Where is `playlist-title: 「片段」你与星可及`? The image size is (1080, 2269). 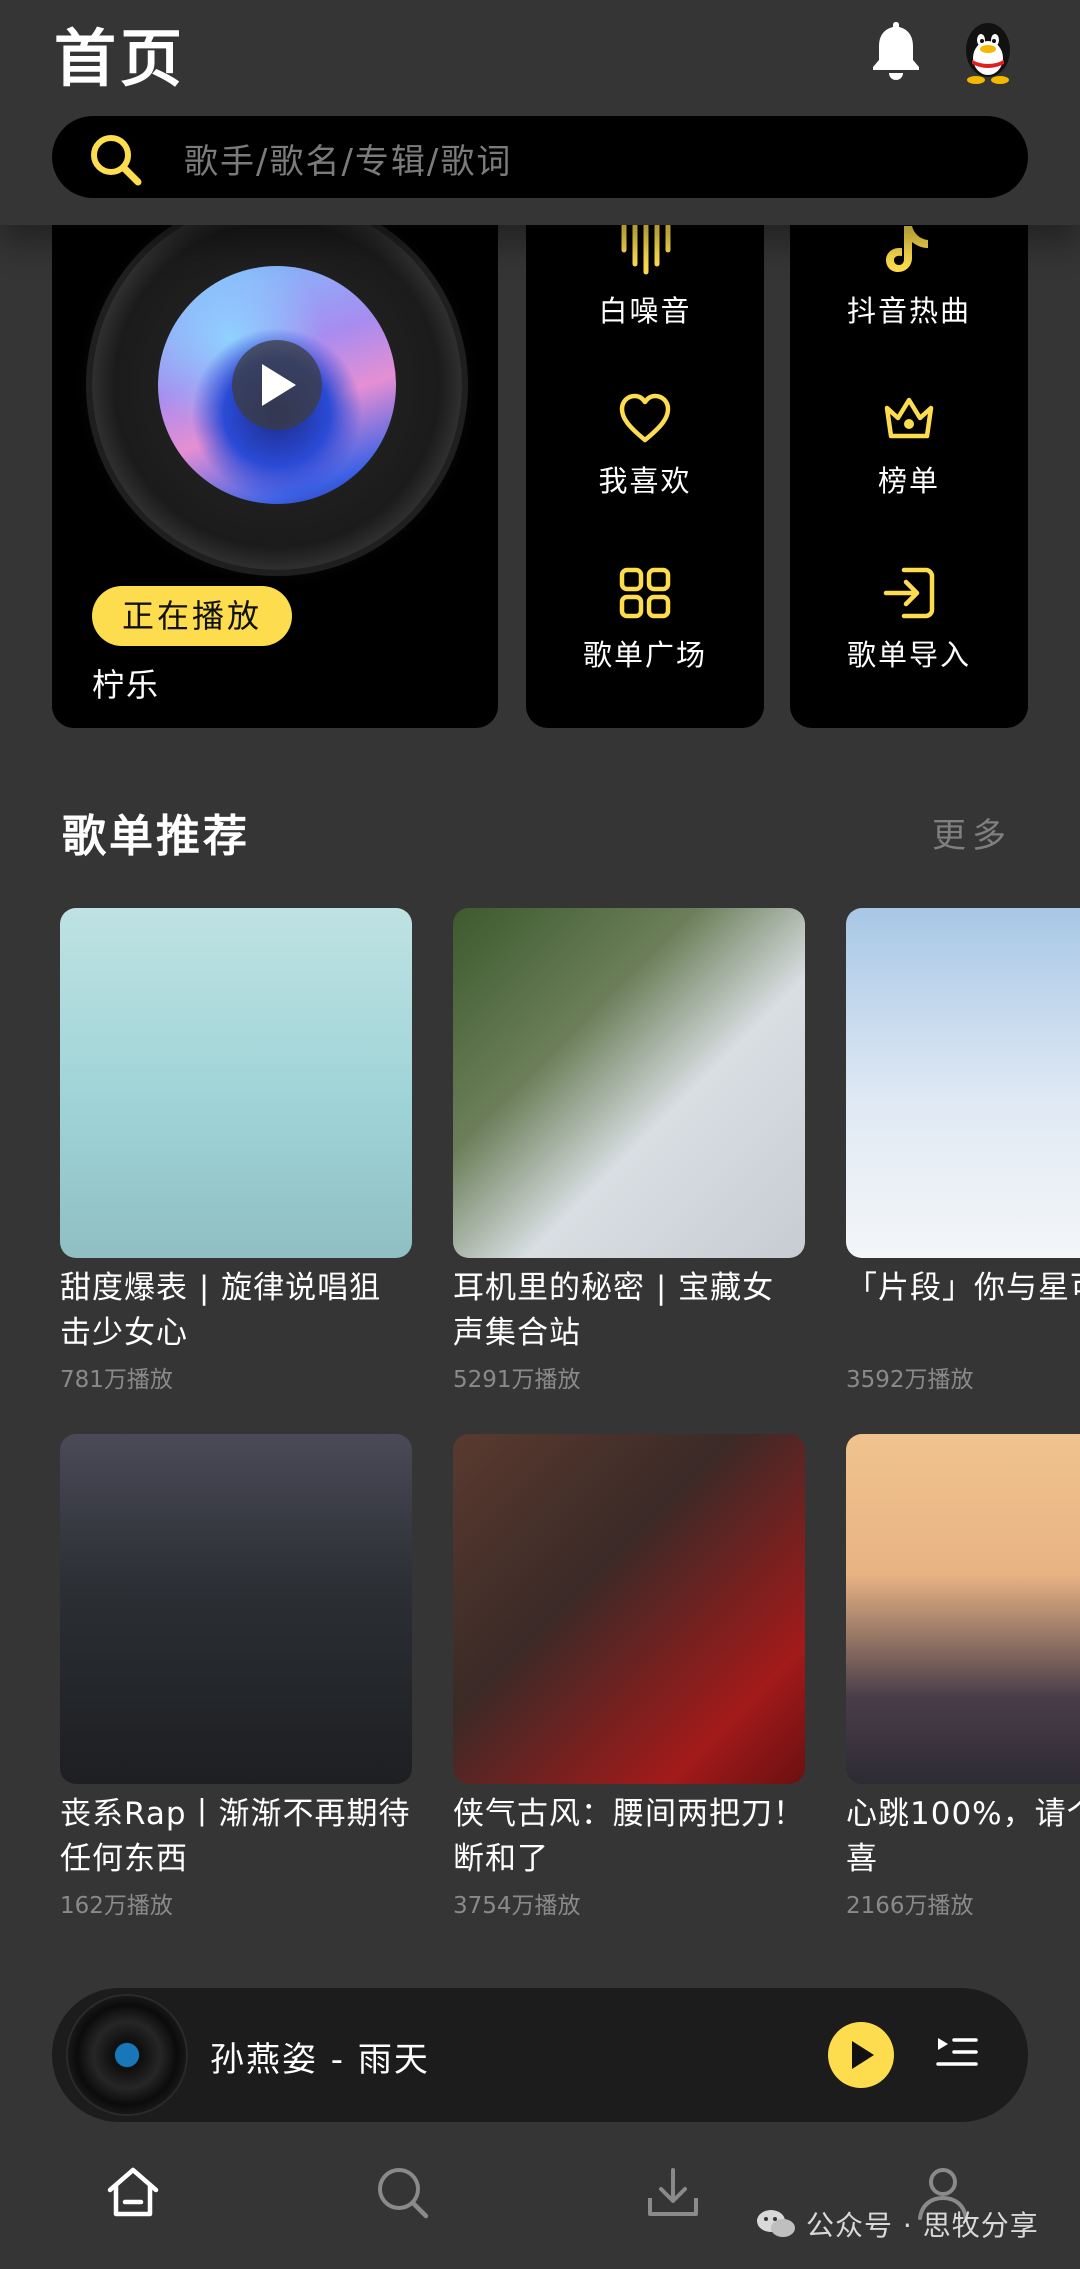
playlist-title: 「片段」你与星可及 is located at coordinates (963, 1288).